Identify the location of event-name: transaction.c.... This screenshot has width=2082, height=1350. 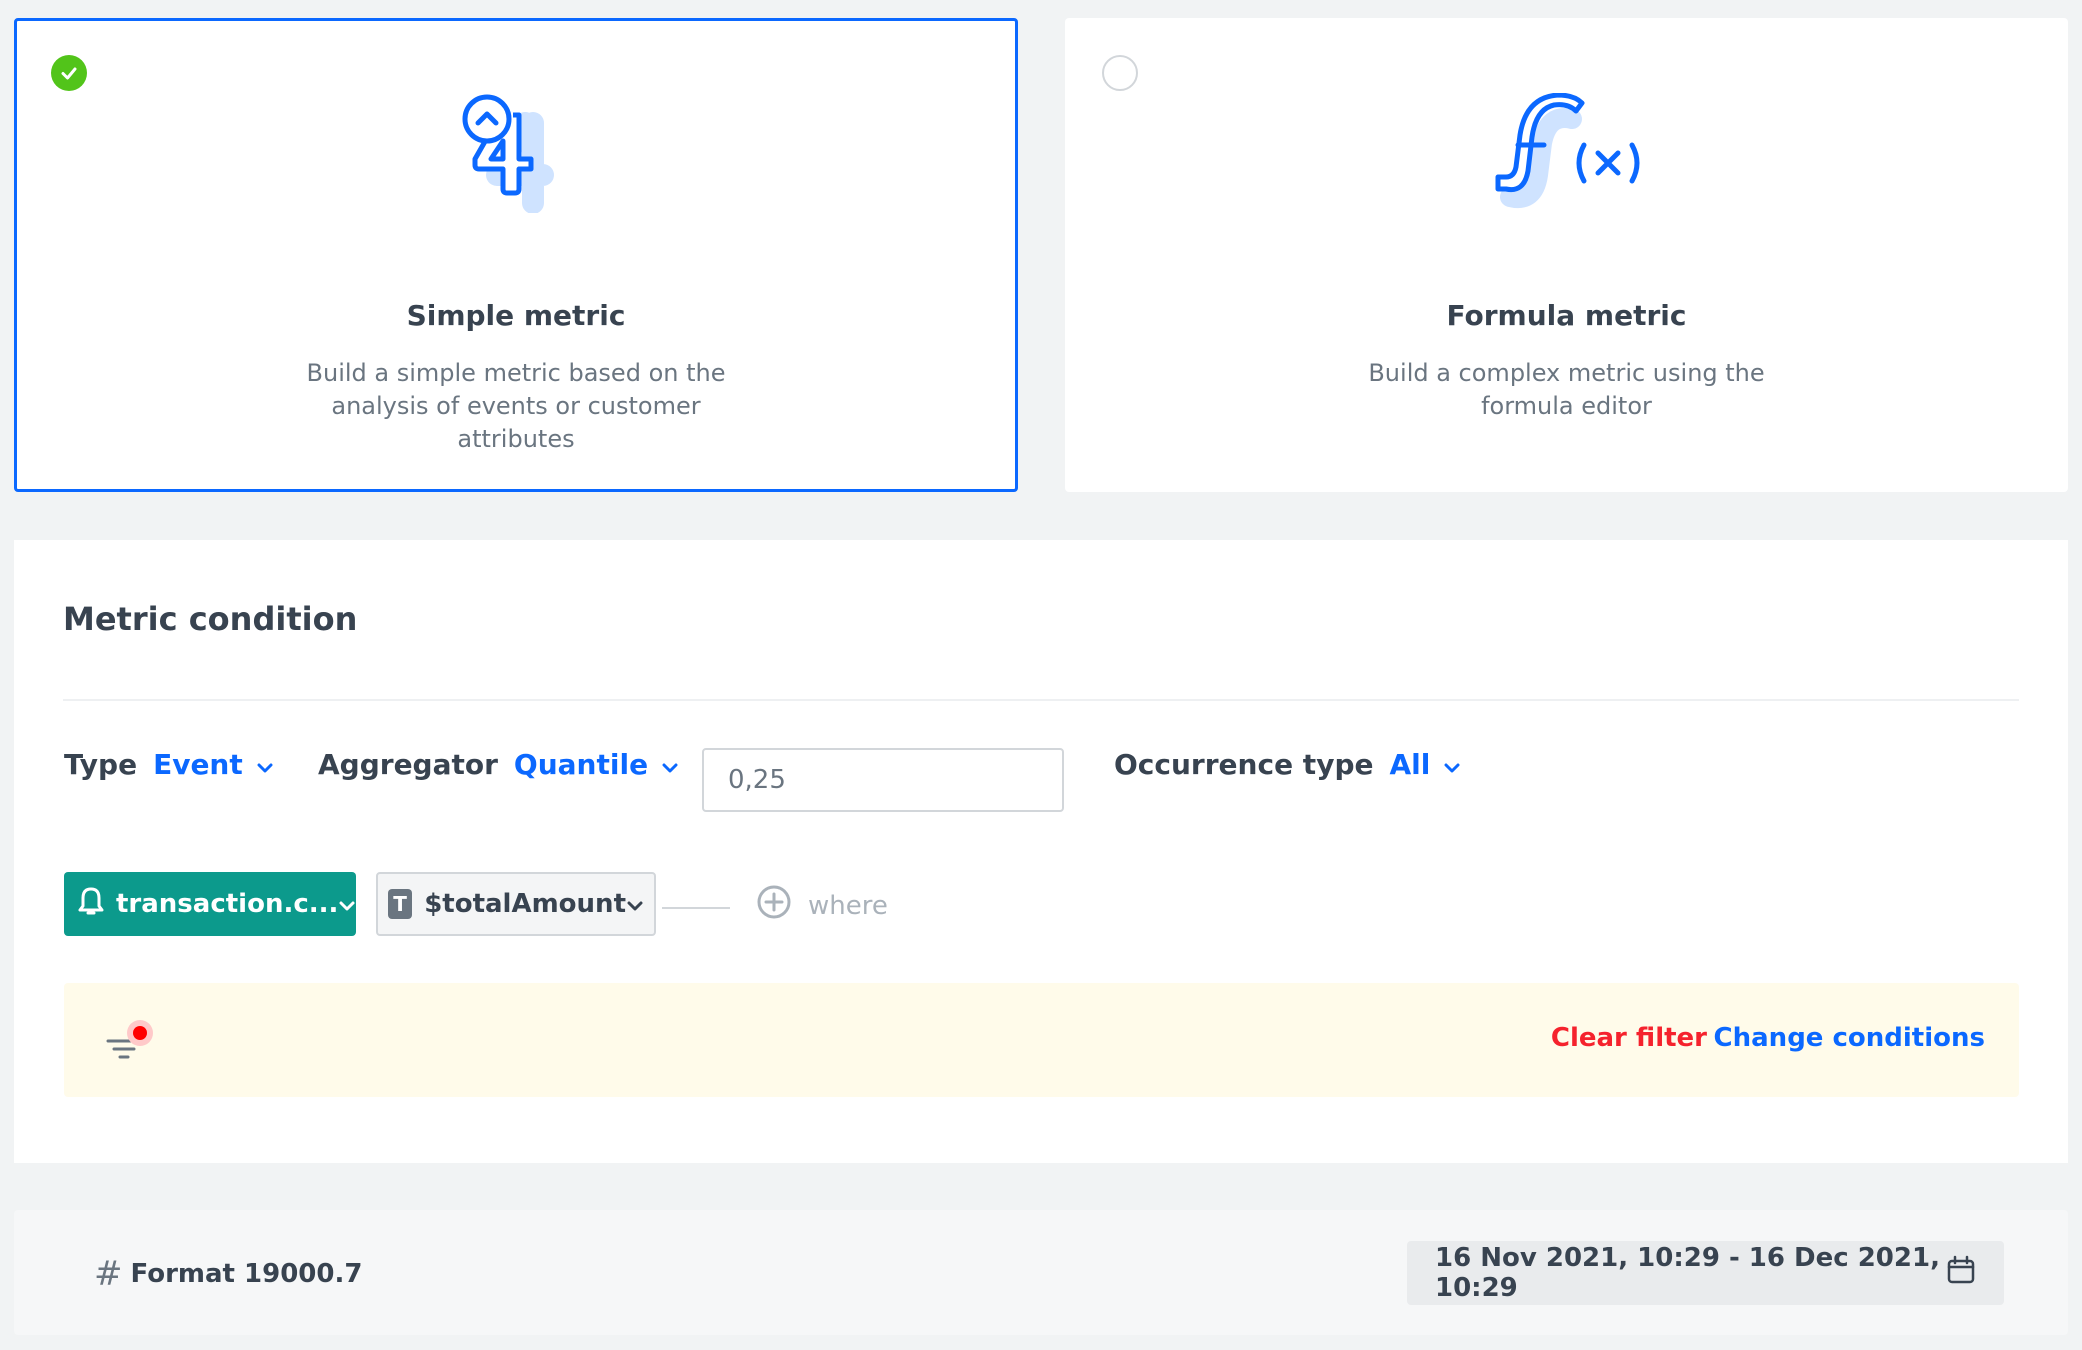
(227, 904).